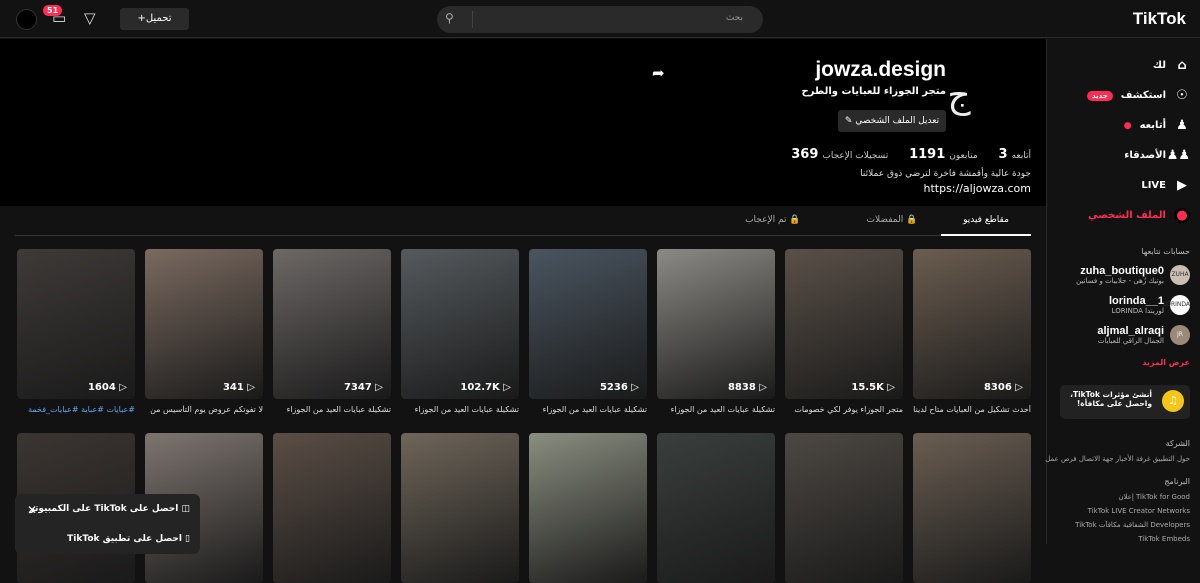  I want to click on video-caption: متجر الجوزاء يوفر لكي خصومات, so click(844, 411).